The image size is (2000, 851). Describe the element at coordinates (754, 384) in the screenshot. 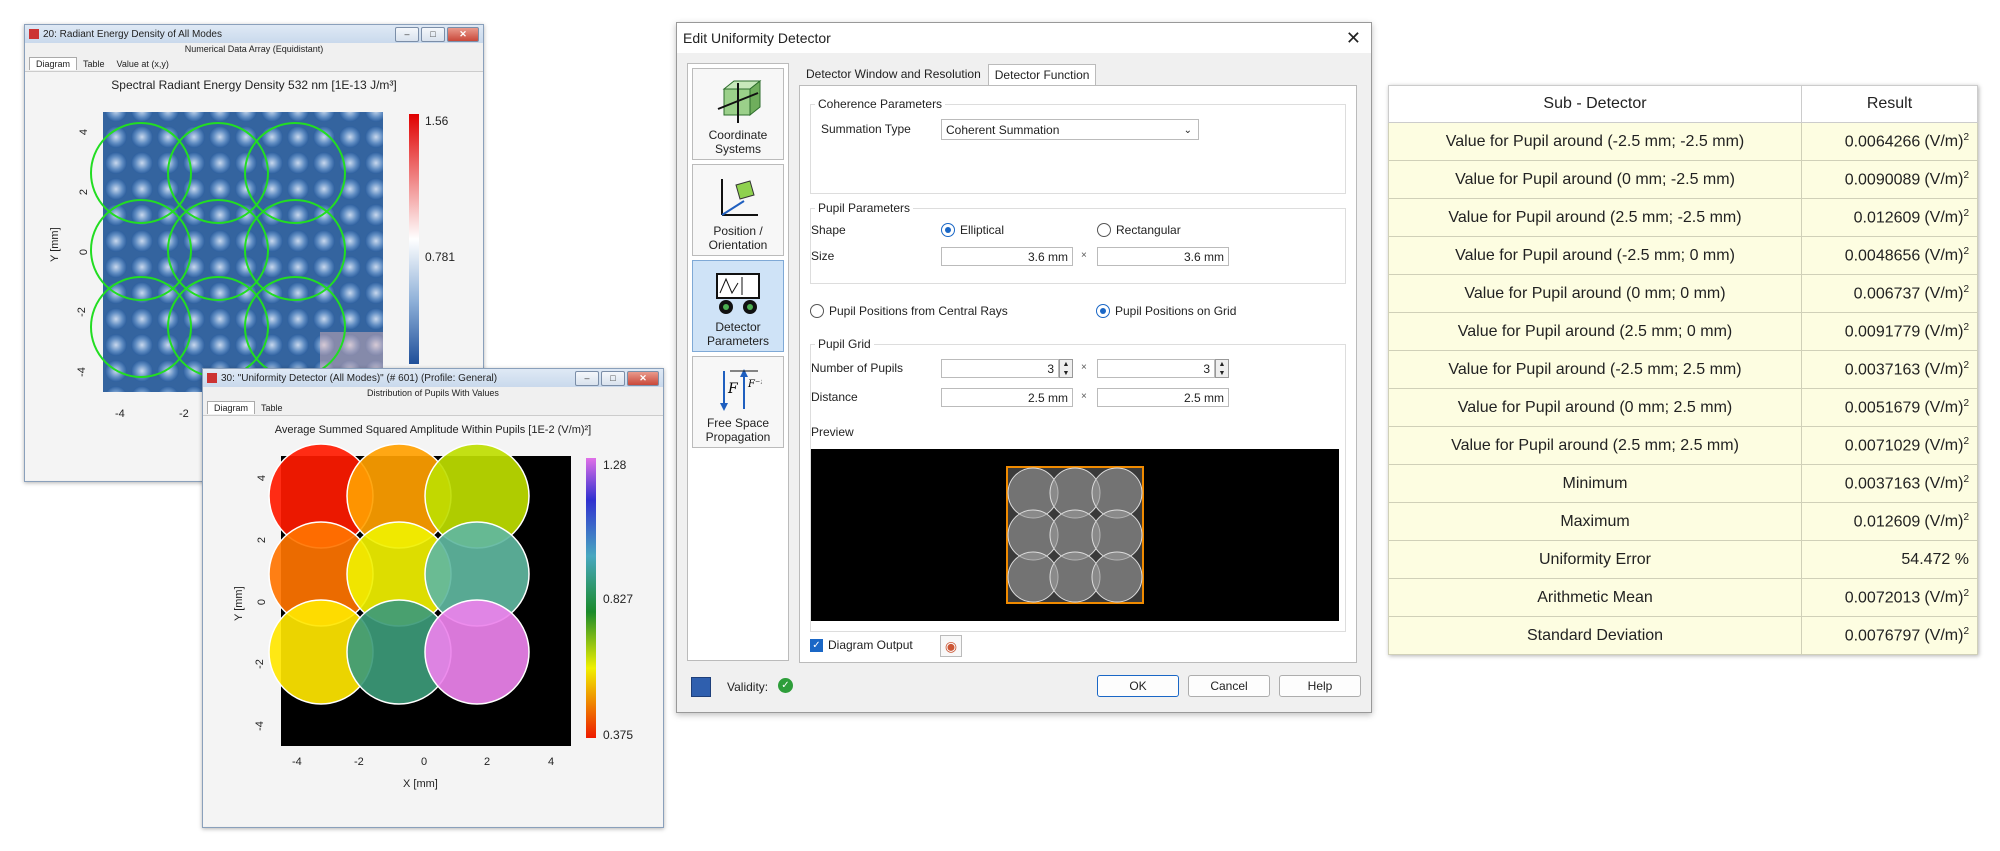

I see `svg-text: F⁻¹` at that location.